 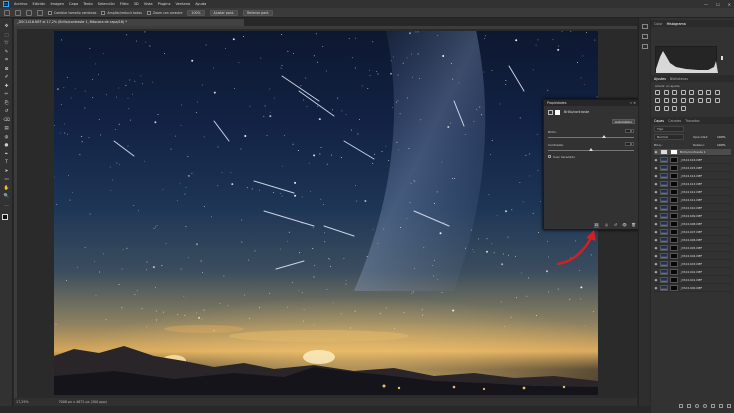 What do you see at coordinates (669, 129) in the screenshot?
I see `layer-kind-filter: Tipo` at bounding box center [669, 129].